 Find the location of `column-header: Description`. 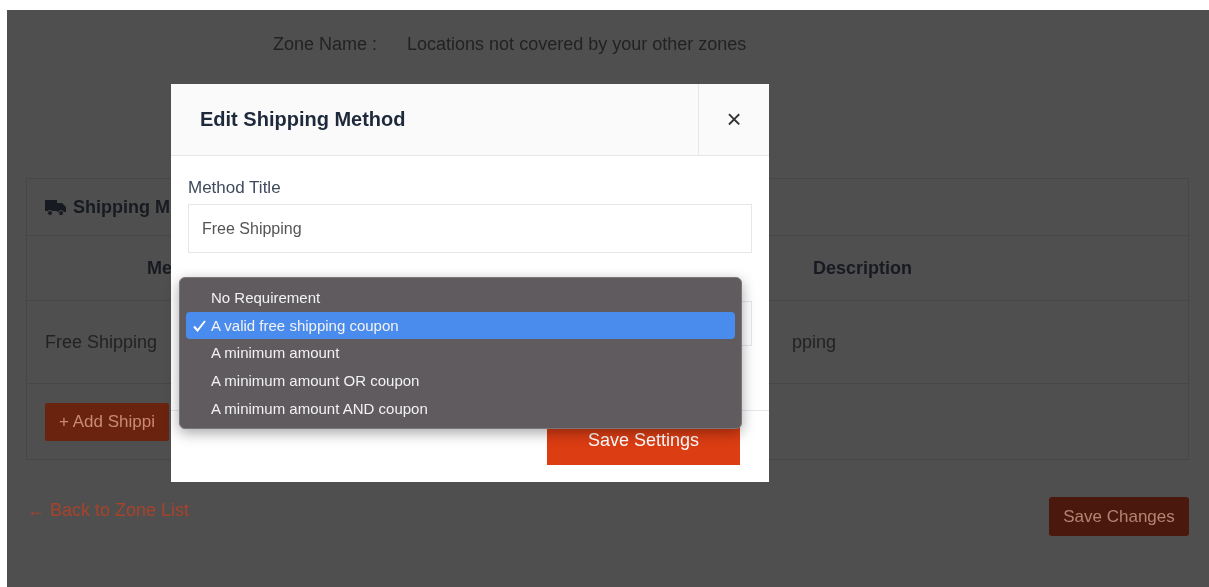

column-header: Description is located at coordinates (862, 268).